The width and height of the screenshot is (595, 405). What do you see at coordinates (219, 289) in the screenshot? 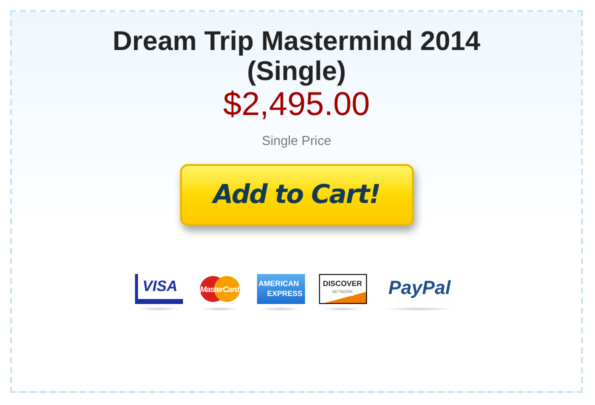
I see `mastercard-logo: MasterCard` at bounding box center [219, 289].